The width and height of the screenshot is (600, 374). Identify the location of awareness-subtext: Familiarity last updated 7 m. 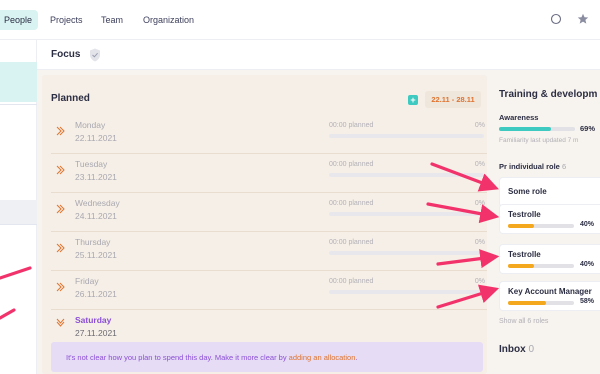
(539, 140).